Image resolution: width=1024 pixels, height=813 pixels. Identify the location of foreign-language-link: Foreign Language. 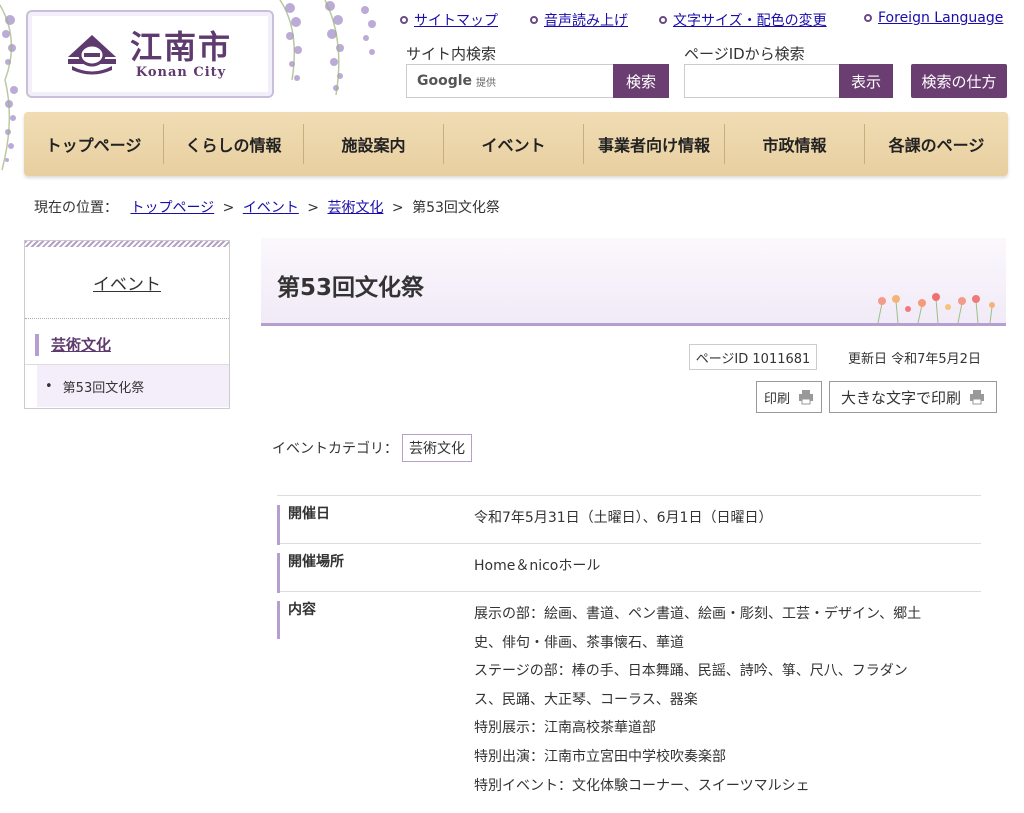
(933, 18).